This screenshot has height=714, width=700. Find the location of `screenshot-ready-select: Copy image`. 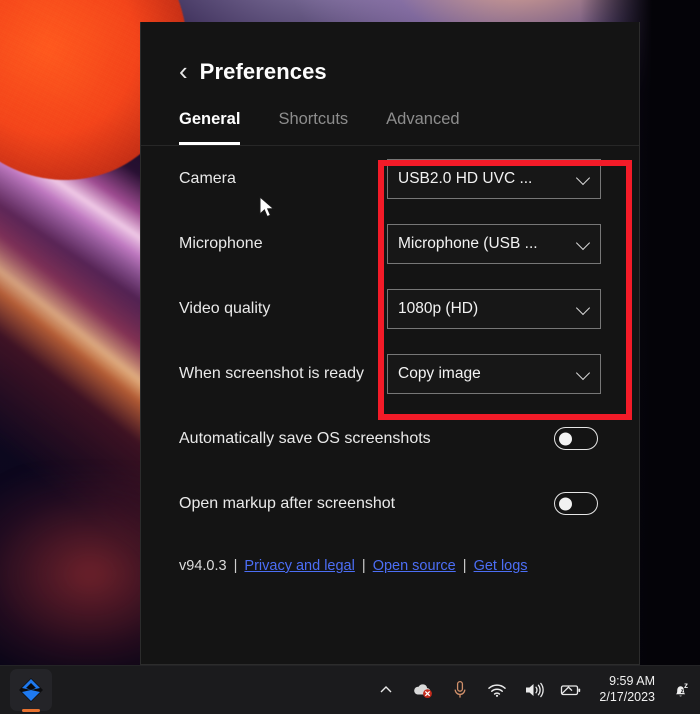

screenshot-ready-select: Copy image is located at coordinates (494, 373).